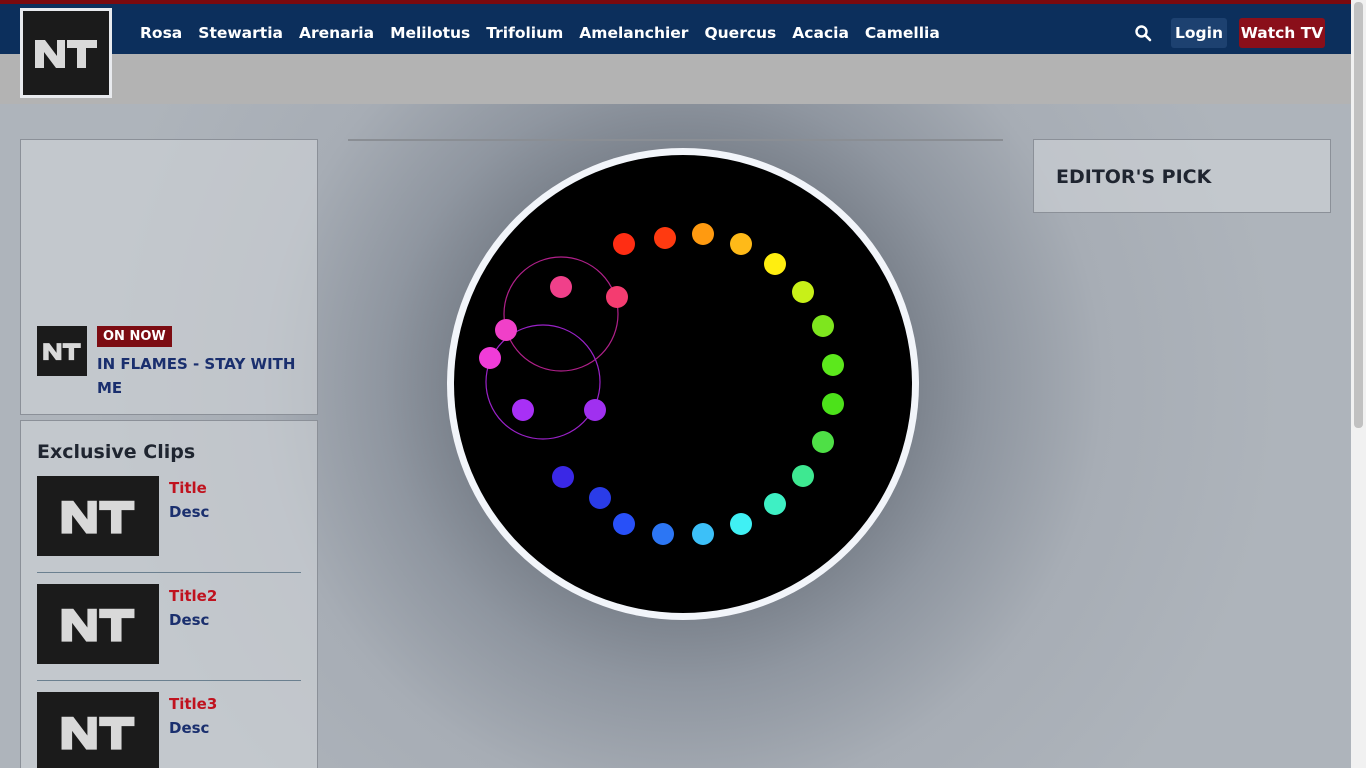  I want to click on clip-title: Title2, so click(193, 596).